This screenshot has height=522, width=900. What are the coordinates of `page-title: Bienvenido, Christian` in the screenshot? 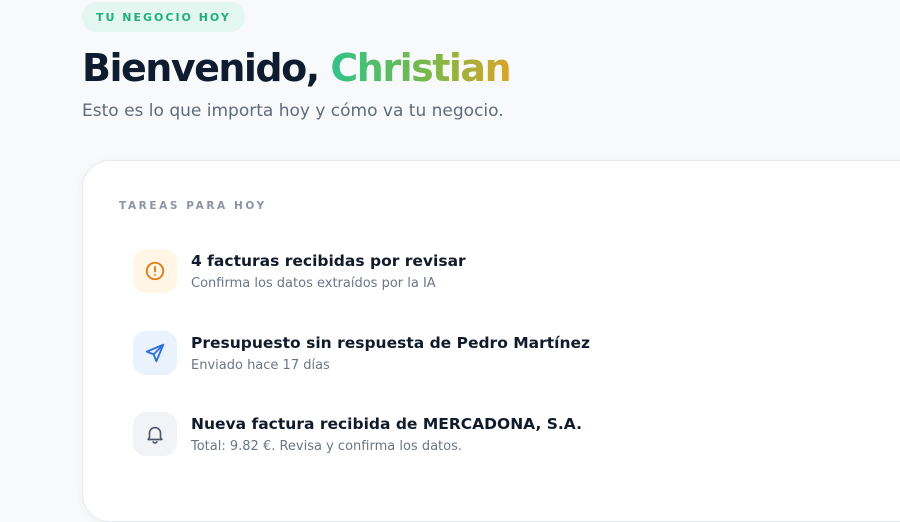 It's located at (297, 68).